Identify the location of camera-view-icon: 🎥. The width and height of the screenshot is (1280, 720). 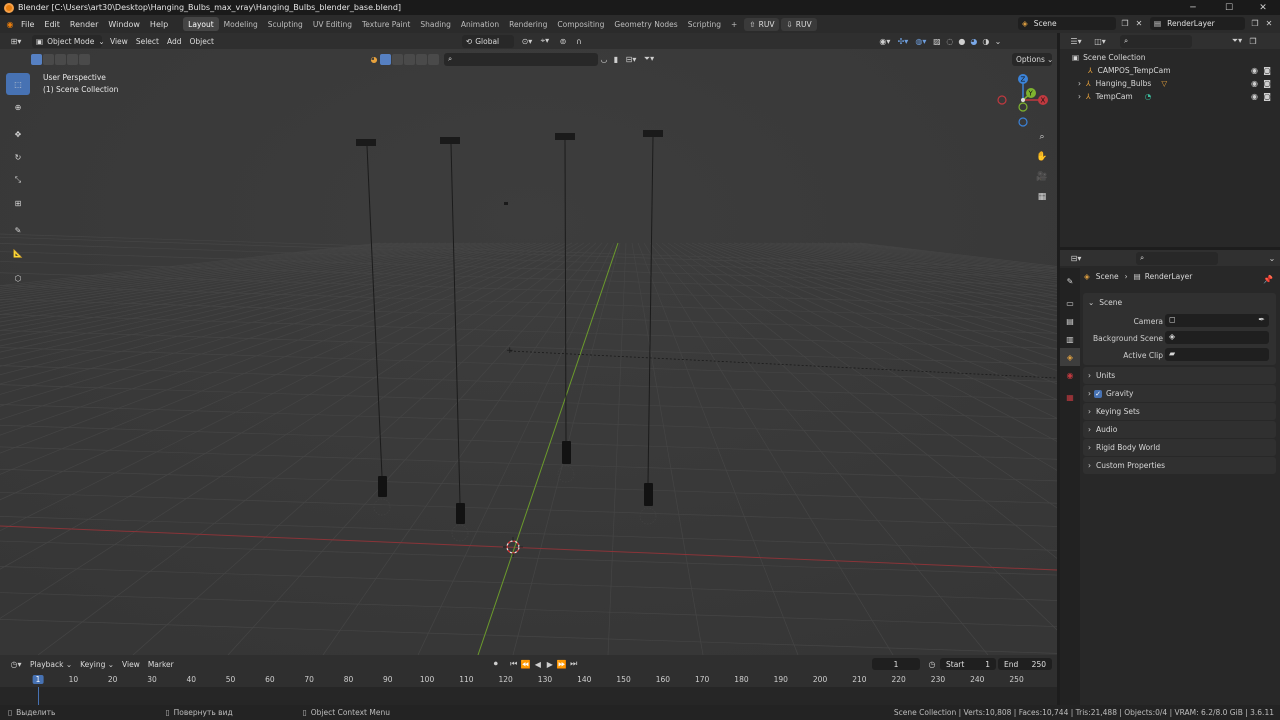
(1042, 177).